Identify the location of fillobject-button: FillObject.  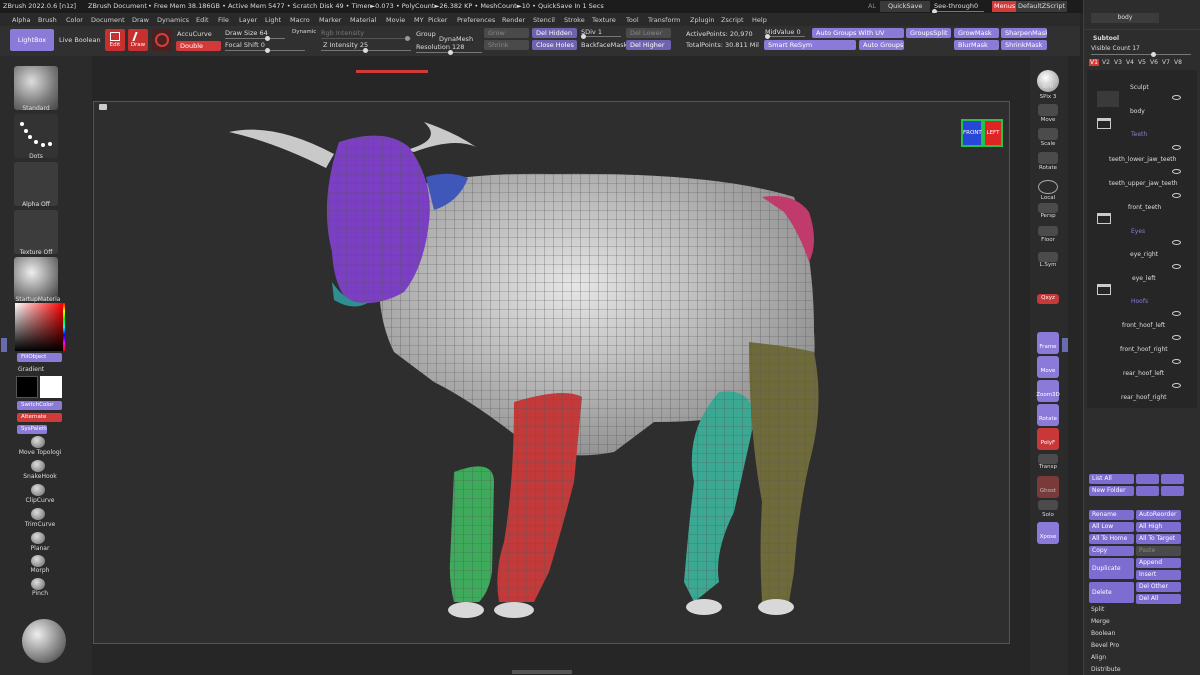
(39, 357).